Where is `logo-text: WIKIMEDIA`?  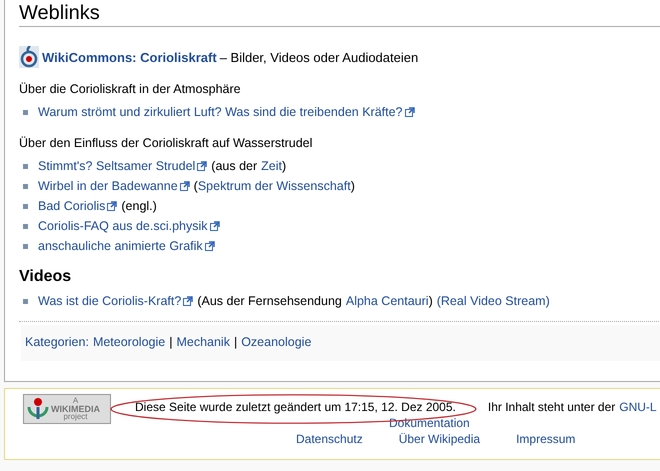
logo-text: WIKIMEDIA is located at coordinates (75, 409).